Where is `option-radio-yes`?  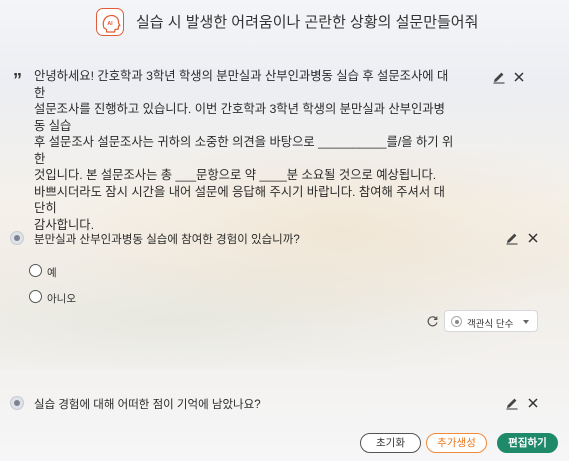
option-radio-yes is located at coordinates (35, 270).